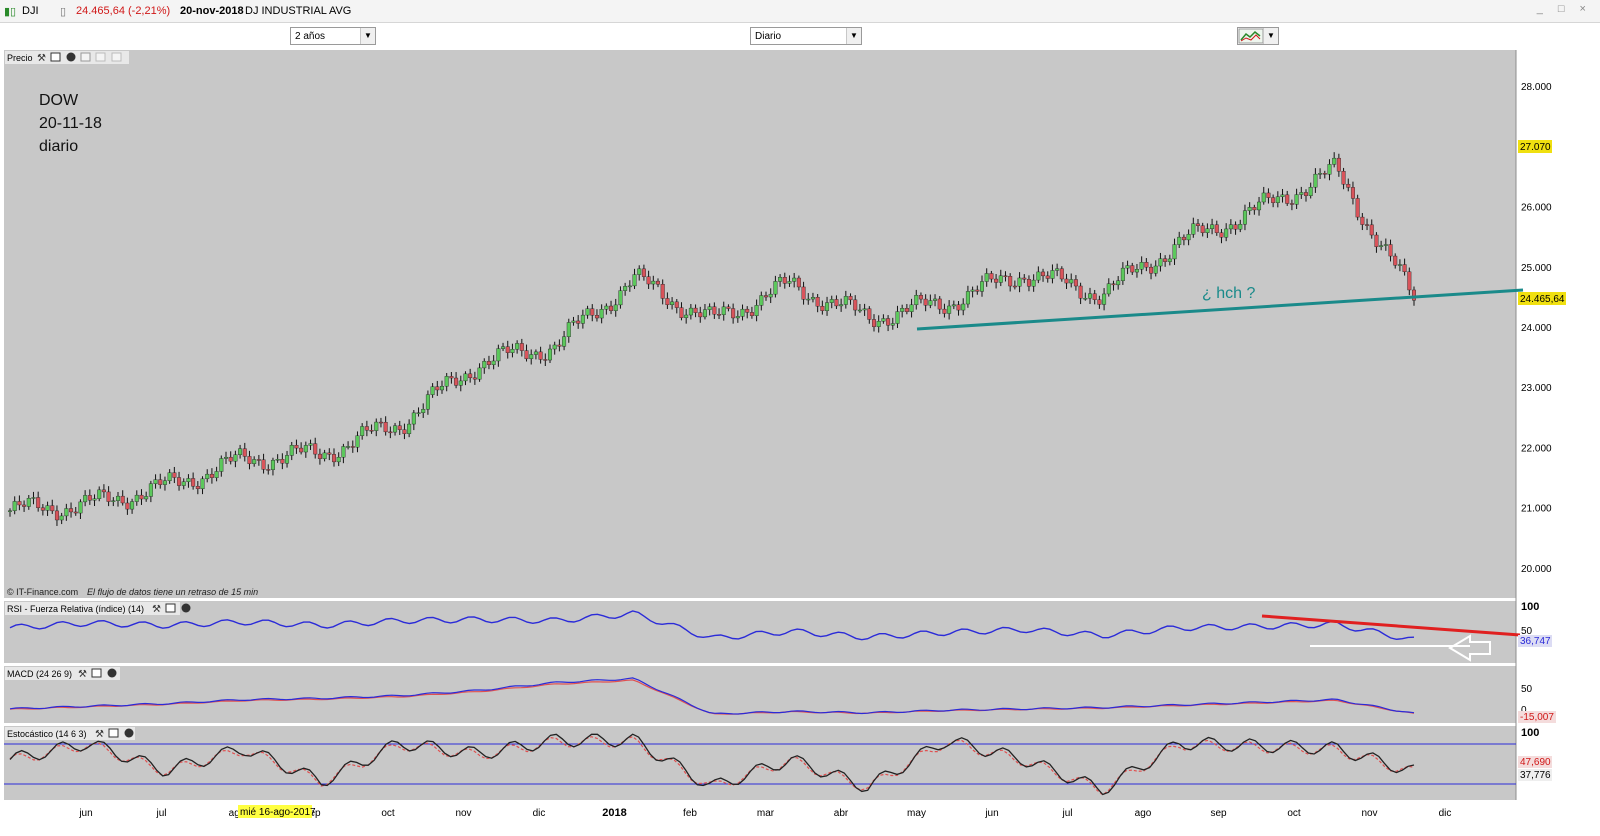 The image size is (1600, 836). What do you see at coordinates (58, 146) in the screenshot?
I see `annotation-line-3: diario` at bounding box center [58, 146].